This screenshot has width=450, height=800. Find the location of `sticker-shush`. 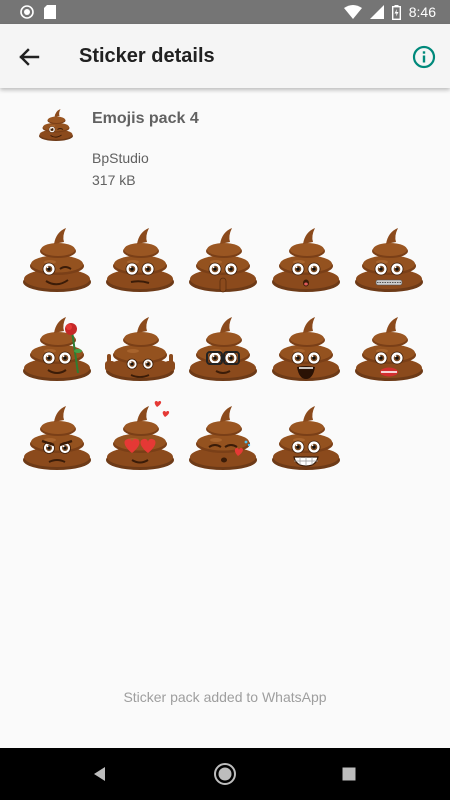

sticker-shush is located at coordinates (223, 258).